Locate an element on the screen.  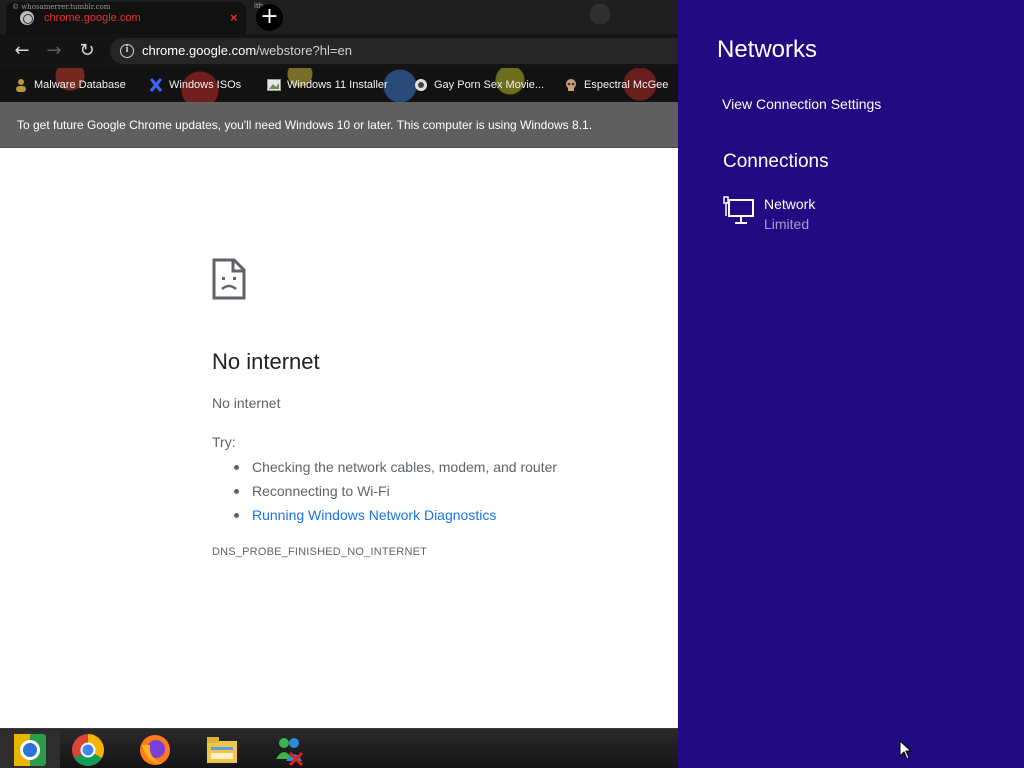
image-icon is located at coordinates (274, 85).